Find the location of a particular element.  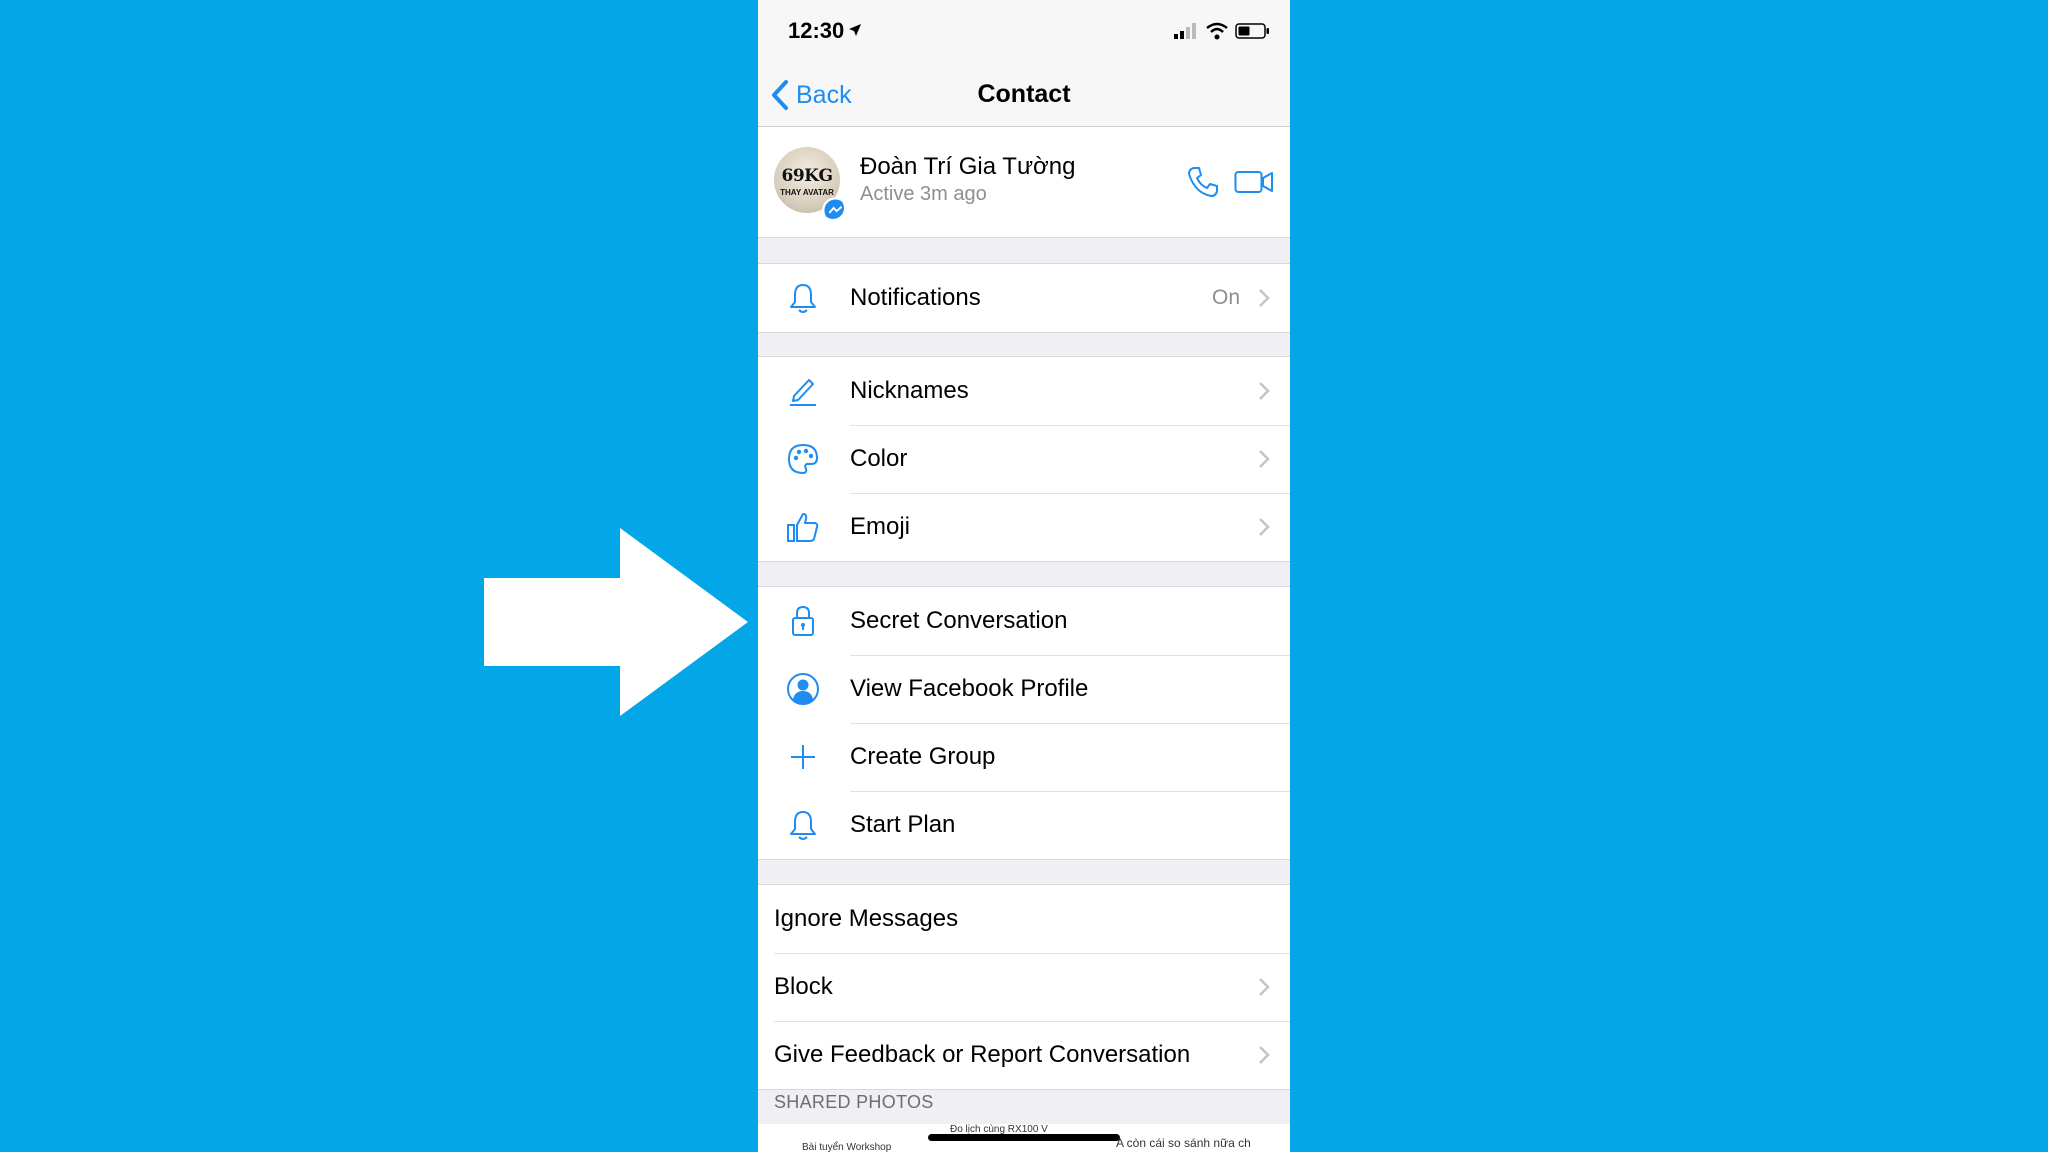

location-arrow-icon is located at coordinates (855, 30).